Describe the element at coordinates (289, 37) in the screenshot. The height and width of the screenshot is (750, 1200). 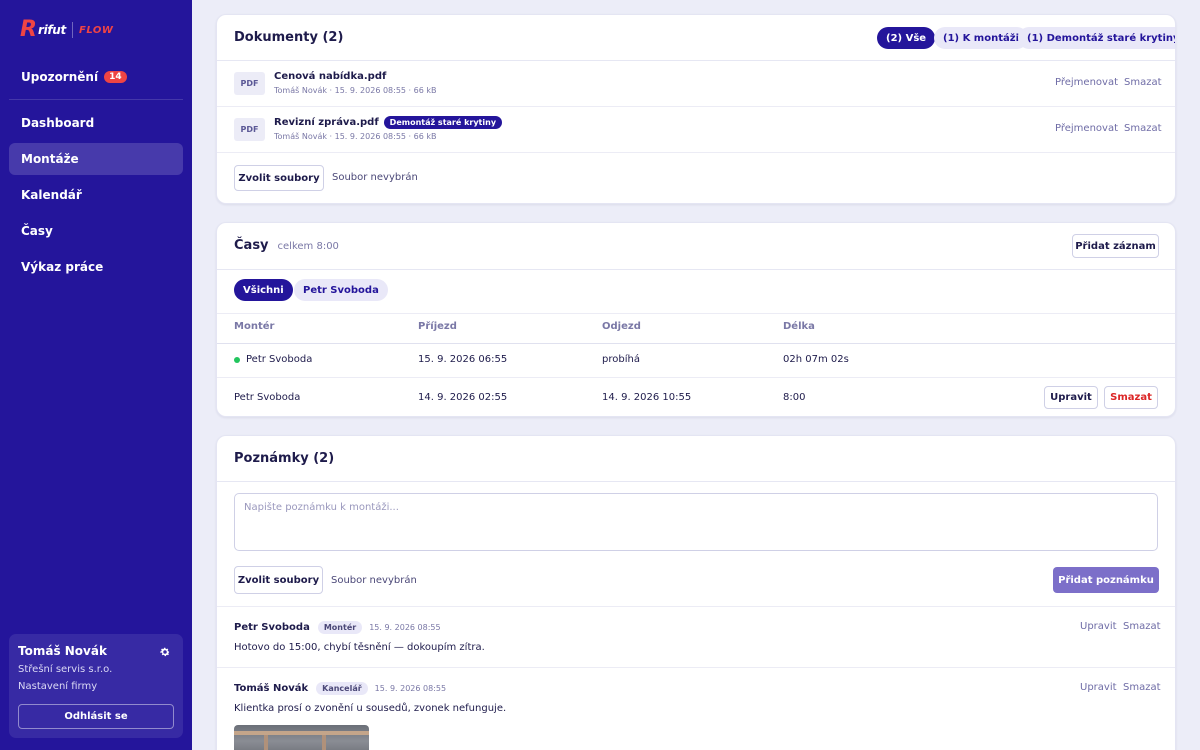
I see `documents-title: Dokumenty (2)` at that location.